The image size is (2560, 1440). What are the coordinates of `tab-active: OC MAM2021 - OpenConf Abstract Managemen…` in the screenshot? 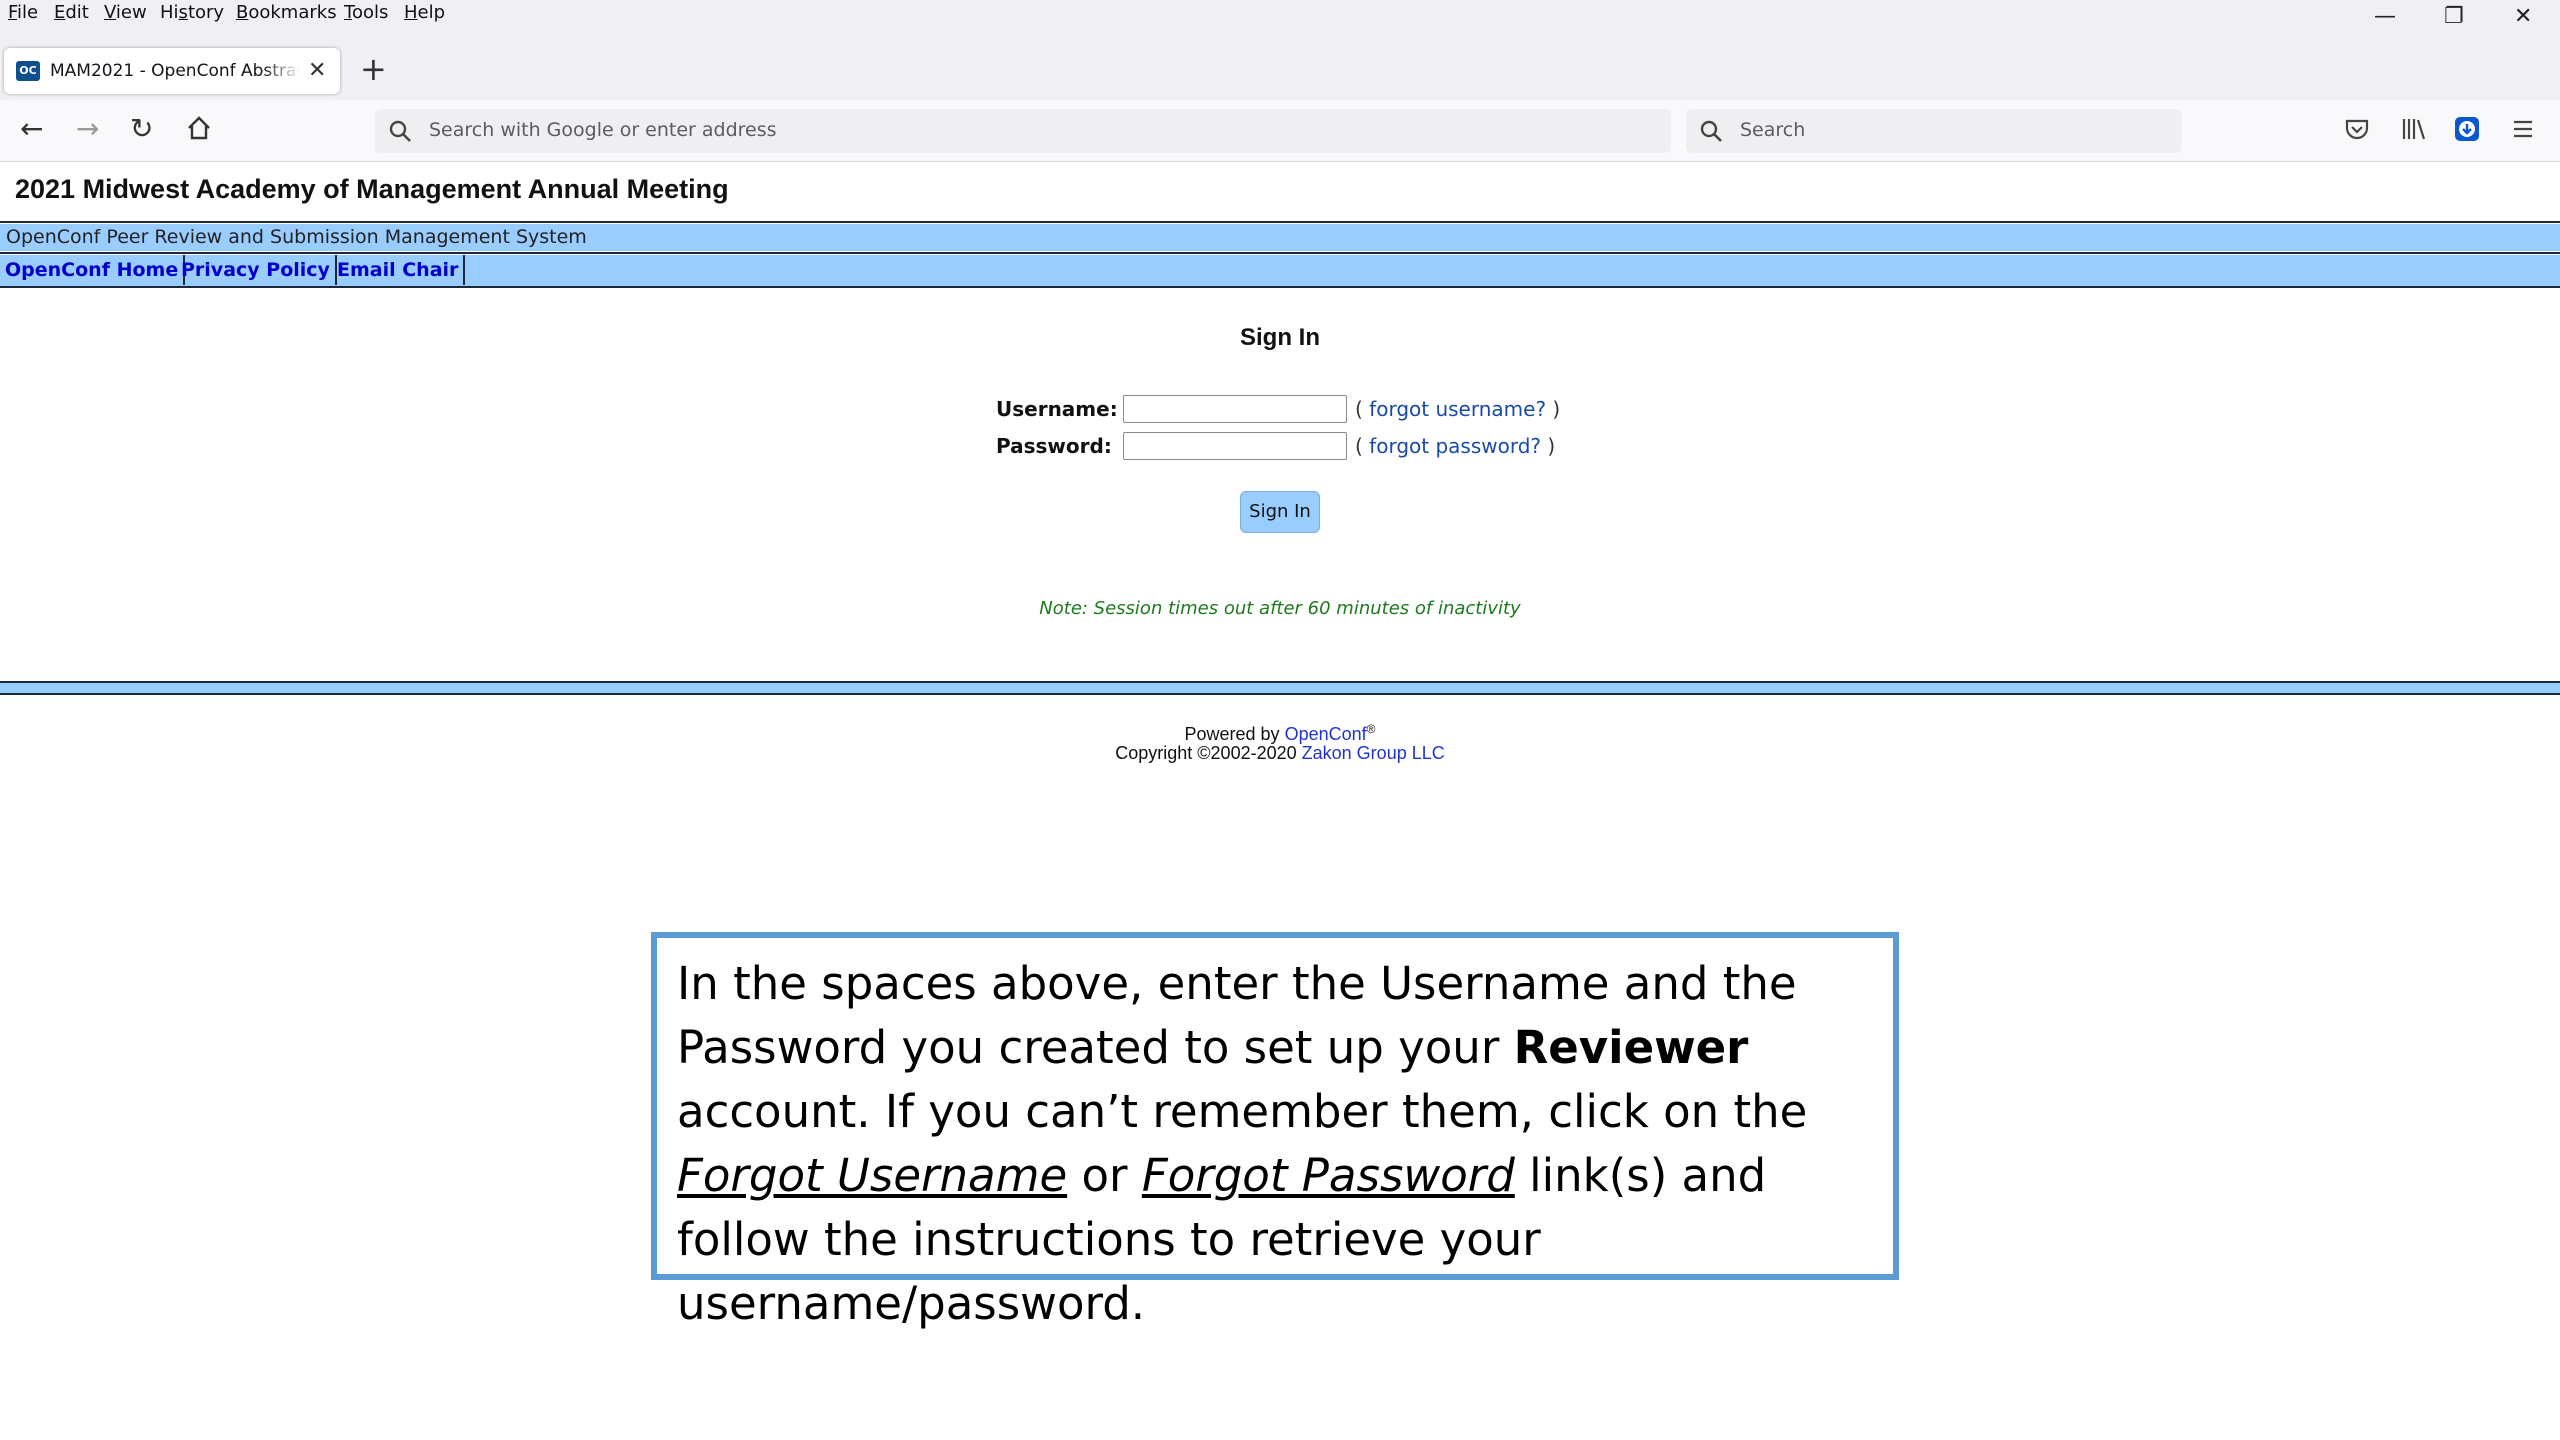 It's located at (172, 71).